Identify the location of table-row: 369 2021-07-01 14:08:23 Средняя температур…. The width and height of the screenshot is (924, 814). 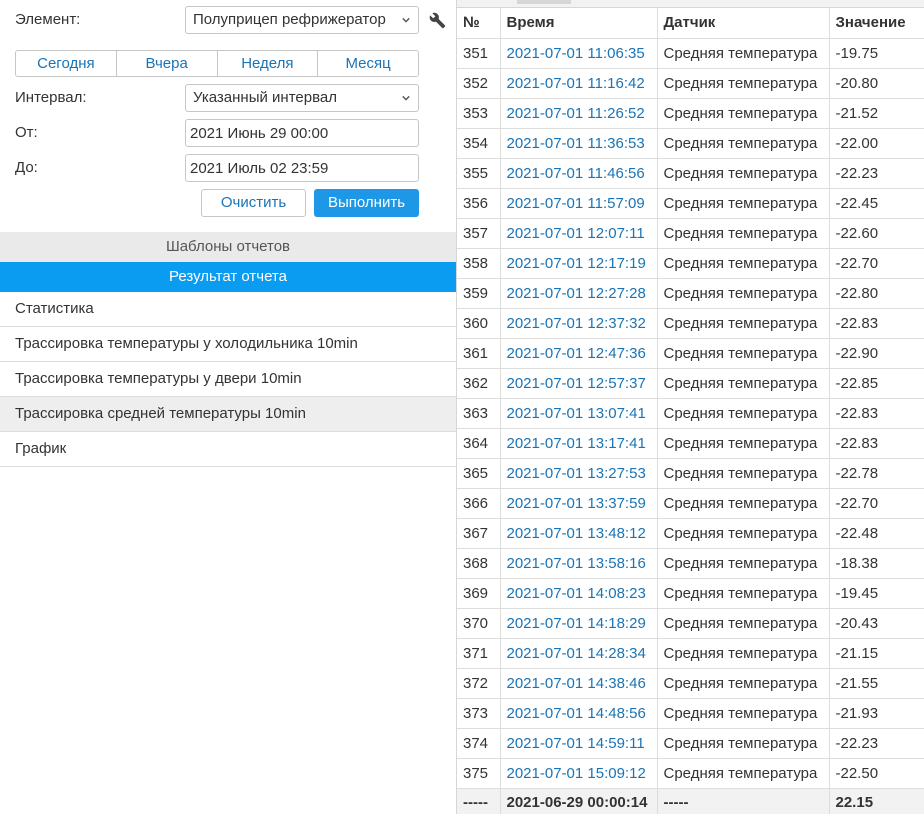
(690, 593).